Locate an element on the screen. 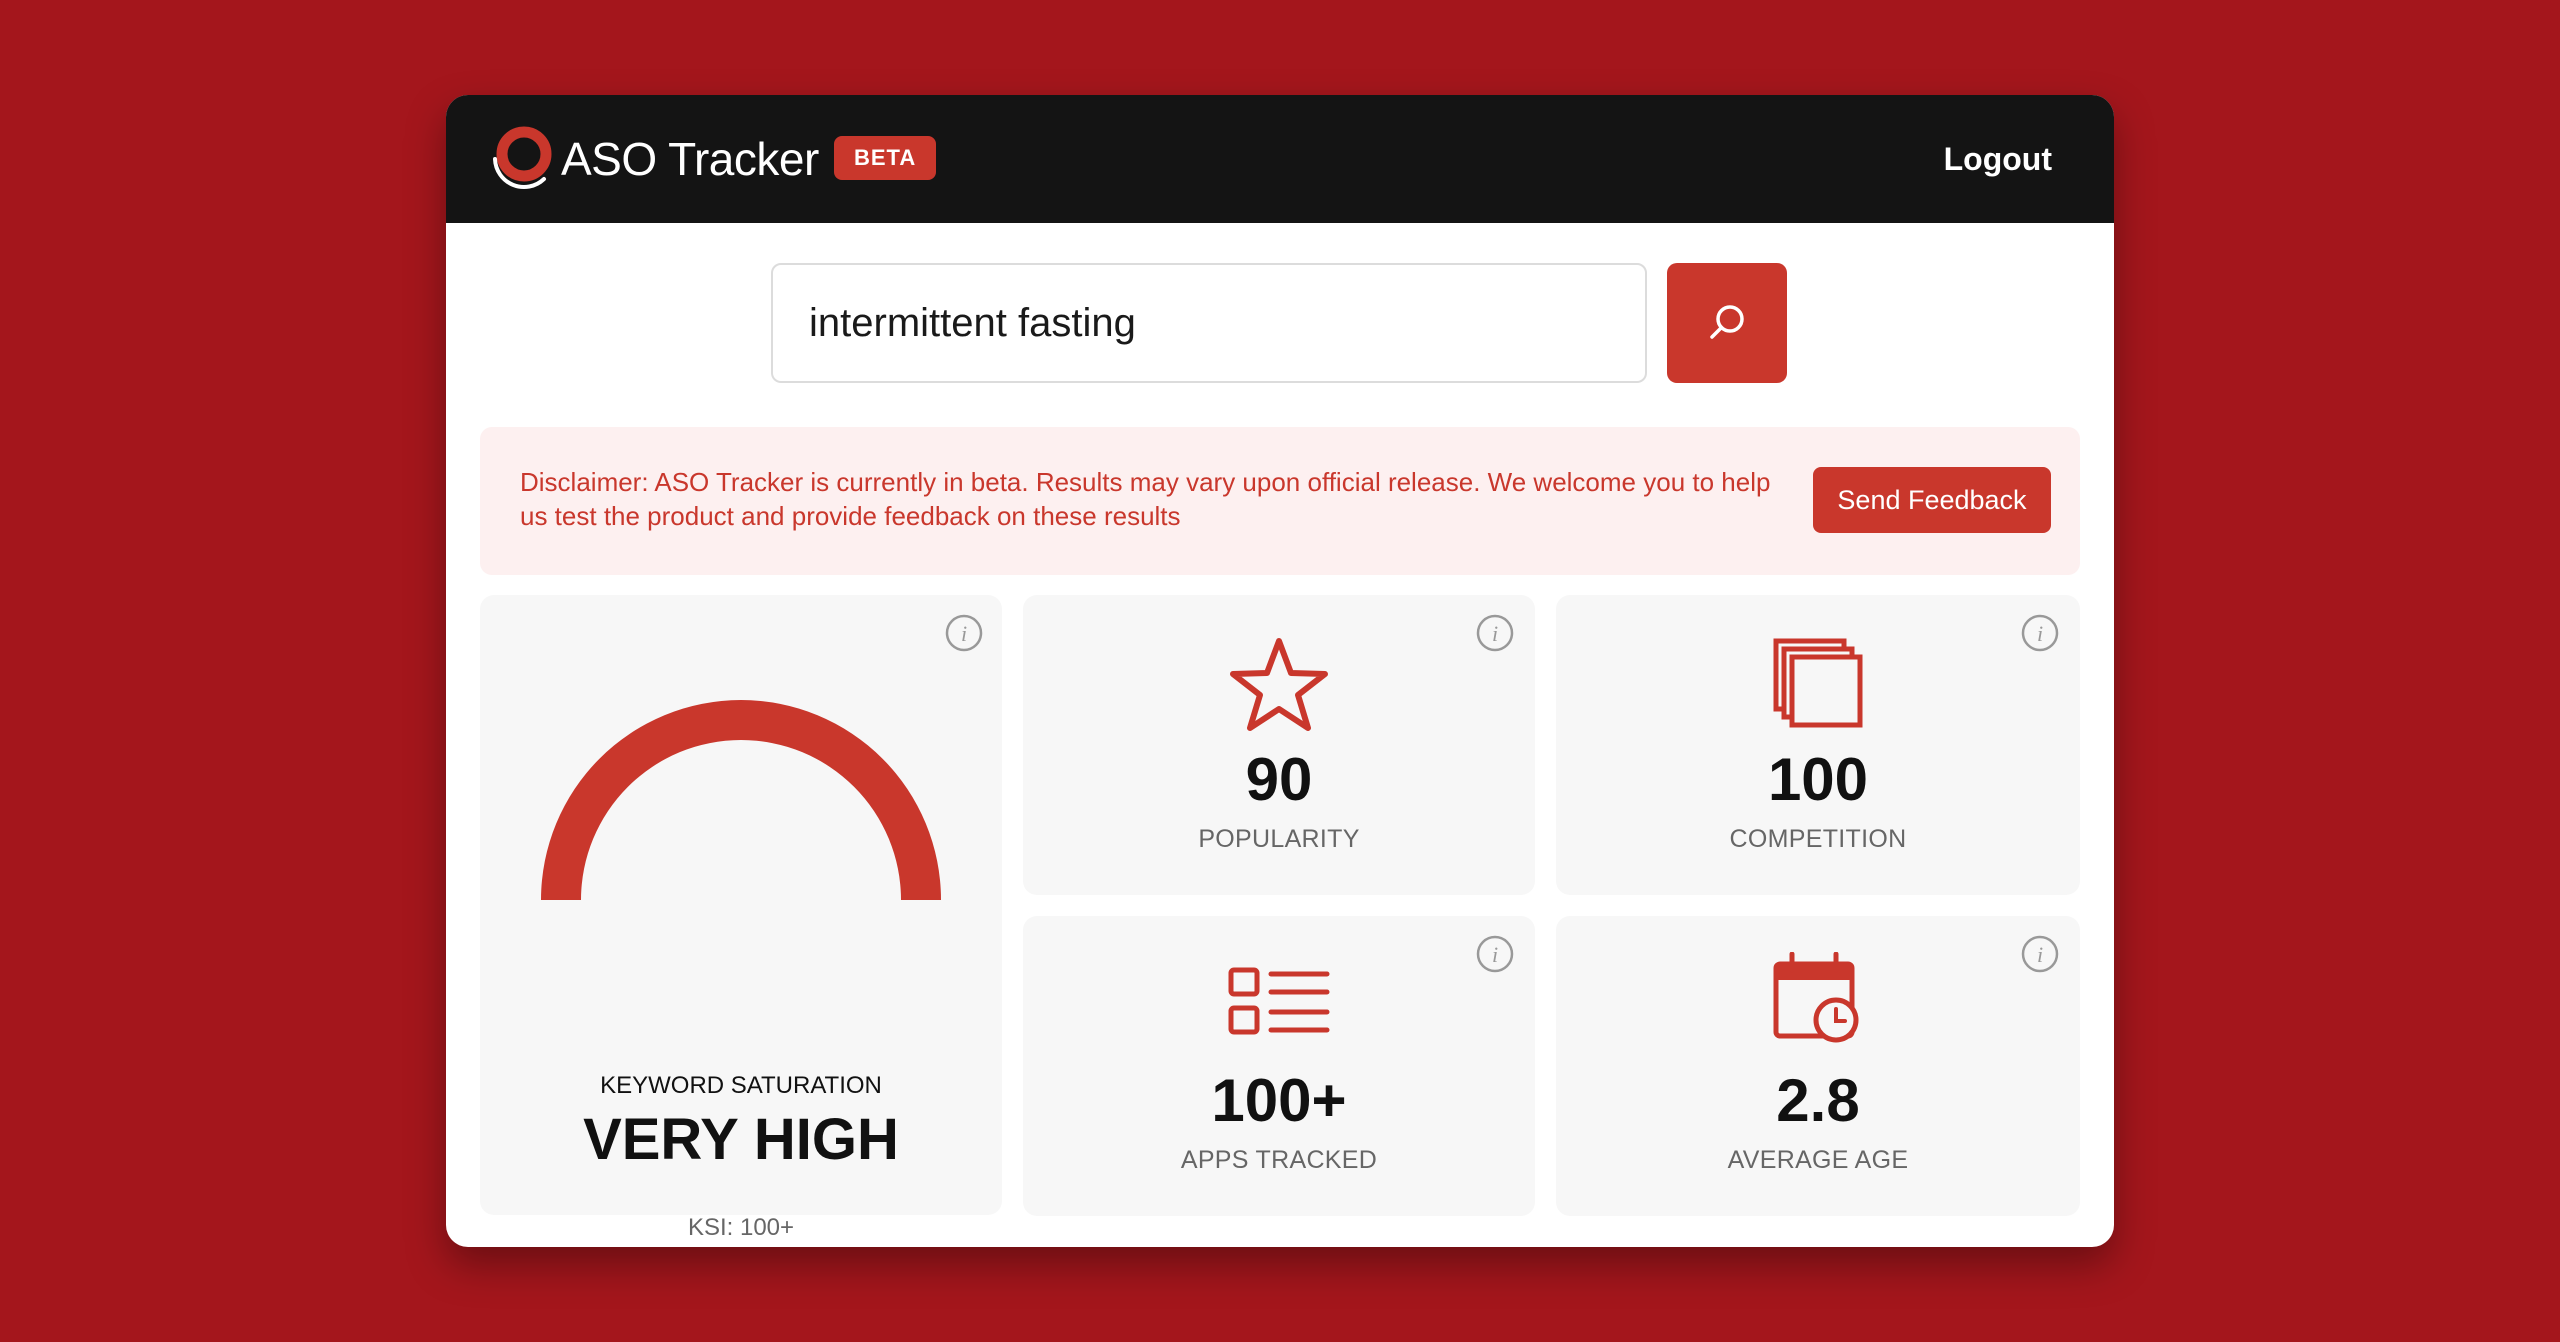  list-icon is located at coordinates (1279, 1001).